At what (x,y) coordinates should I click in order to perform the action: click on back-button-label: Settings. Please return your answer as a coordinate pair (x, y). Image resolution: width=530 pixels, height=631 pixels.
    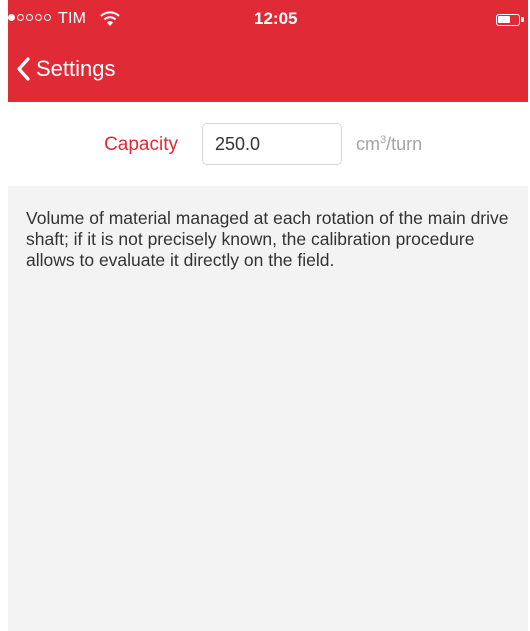
    Looking at the image, I should click on (76, 68).